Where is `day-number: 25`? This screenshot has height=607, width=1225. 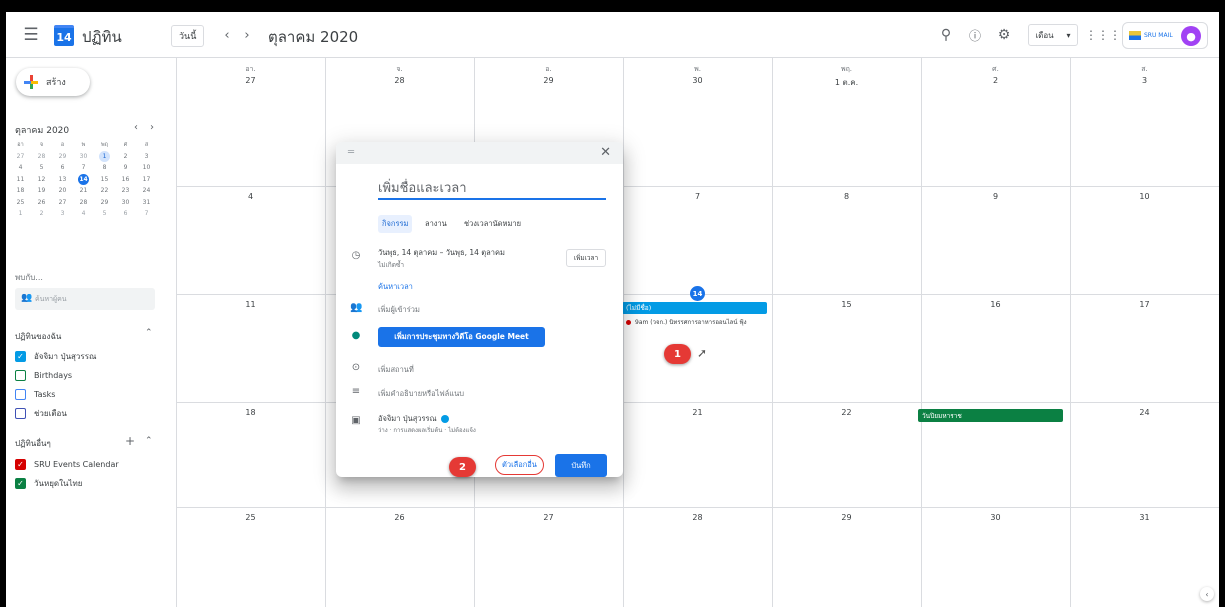 day-number: 25 is located at coordinates (250, 517).